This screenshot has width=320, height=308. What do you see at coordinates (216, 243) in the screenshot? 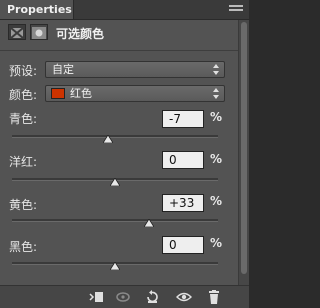
I see `black-unit: %` at bounding box center [216, 243].